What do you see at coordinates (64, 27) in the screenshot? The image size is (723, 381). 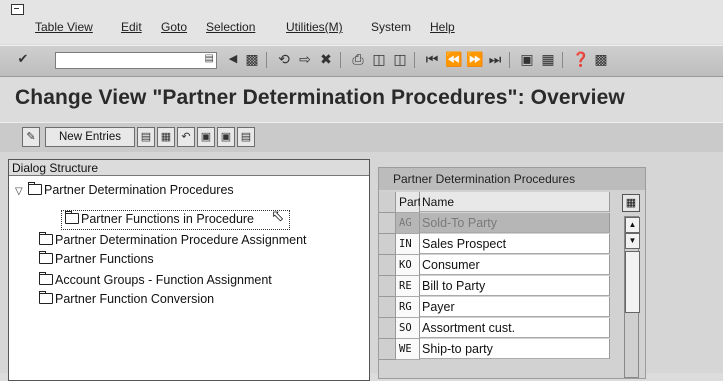 I see `menu-table-view: Table View` at bounding box center [64, 27].